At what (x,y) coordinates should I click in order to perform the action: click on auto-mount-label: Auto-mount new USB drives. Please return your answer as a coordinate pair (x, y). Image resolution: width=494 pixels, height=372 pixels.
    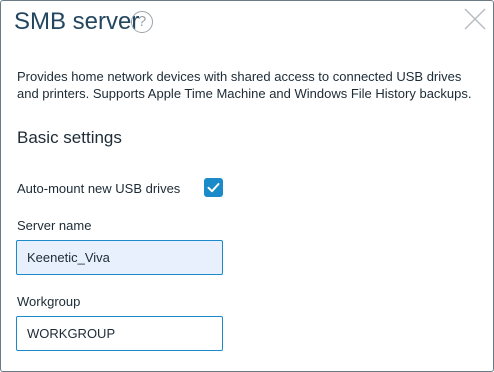
    Looking at the image, I should click on (99, 188).